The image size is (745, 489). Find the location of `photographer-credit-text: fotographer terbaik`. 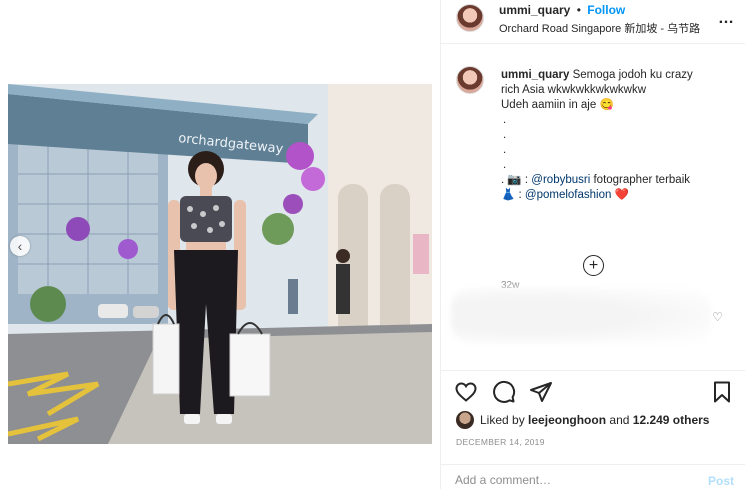

photographer-credit-text: fotographer terbaik is located at coordinates (640, 180).